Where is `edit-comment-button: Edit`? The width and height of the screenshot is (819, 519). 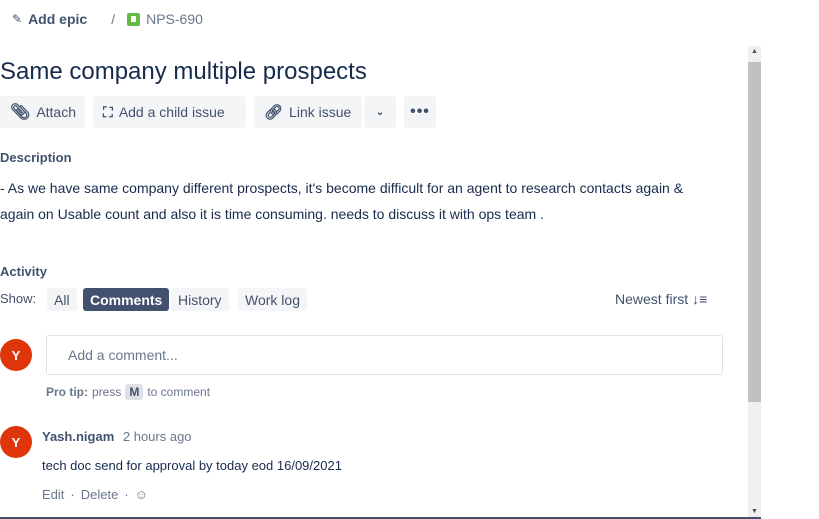
edit-comment-button: Edit is located at coordinates (53, 494).